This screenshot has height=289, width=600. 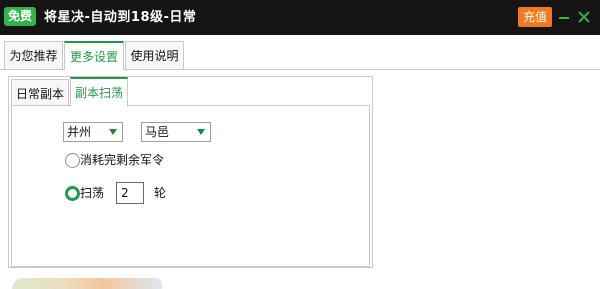 I want to click on rounds-unit-label: 轮, so click(x=160, y=193).